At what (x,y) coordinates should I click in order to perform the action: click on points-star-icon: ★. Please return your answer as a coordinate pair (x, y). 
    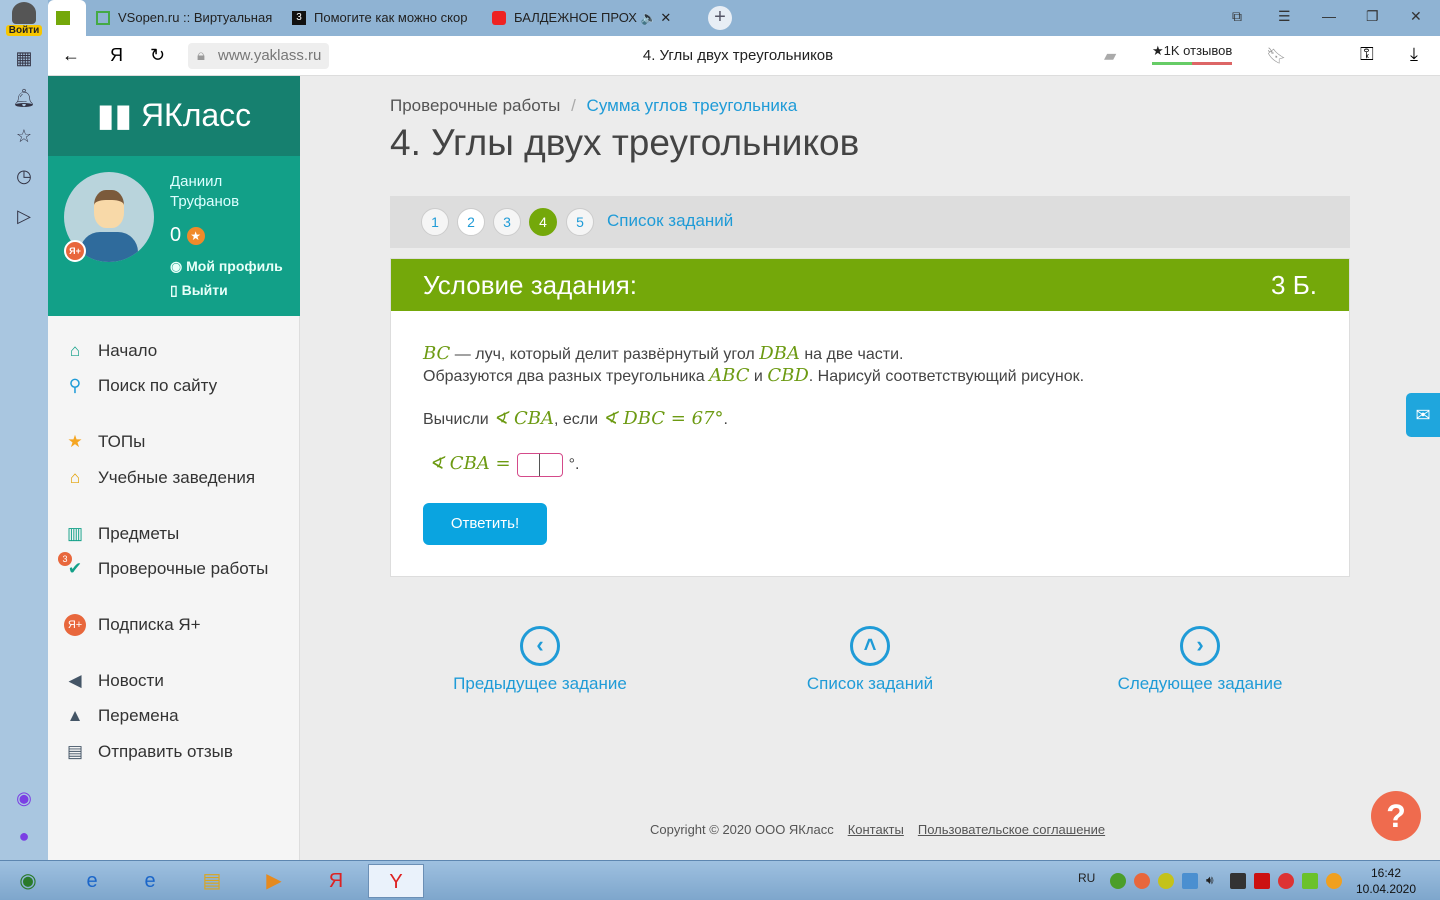
    Looking at the image, I should click on (195, 235).